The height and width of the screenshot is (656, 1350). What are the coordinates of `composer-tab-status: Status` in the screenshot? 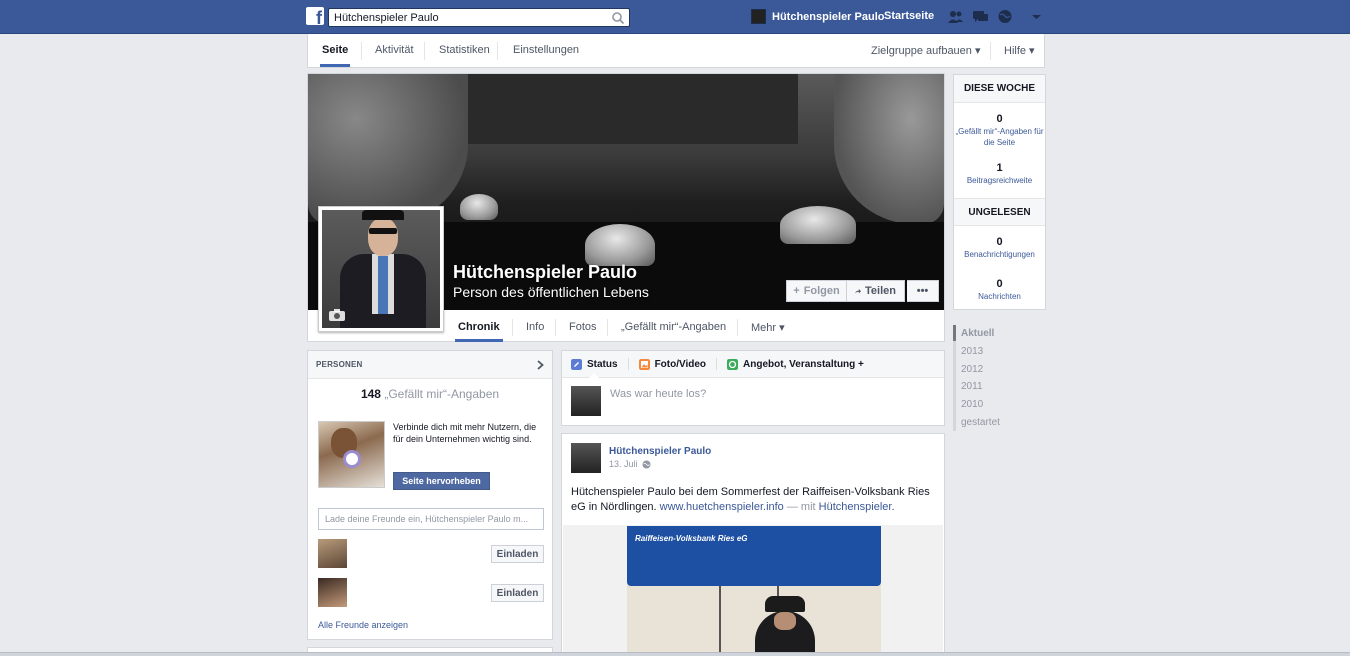 It's located at (594, 364).